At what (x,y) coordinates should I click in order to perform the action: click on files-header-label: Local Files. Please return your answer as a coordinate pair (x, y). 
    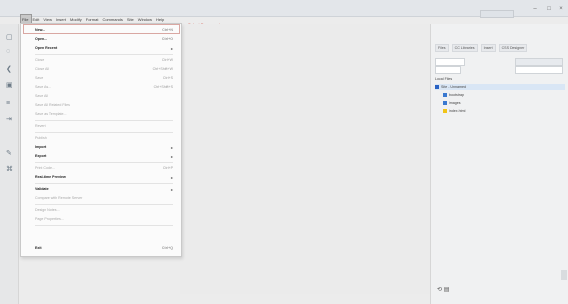
    Looking at the image, I should click on (444, 79).